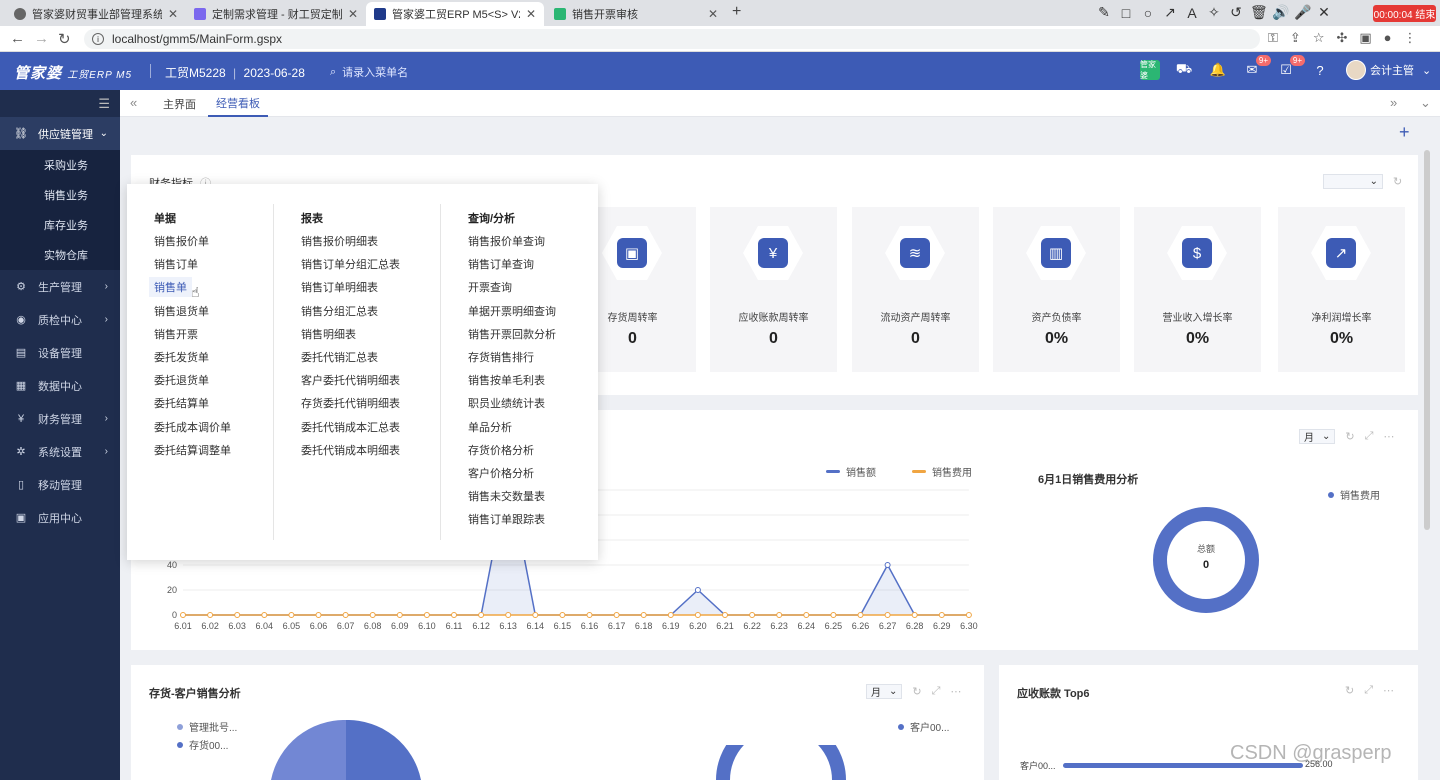 The height and width of the screenshot is (780, 1440). What do you see at coordinates (60, 103) in the screenshot?
I see `sidebar-collapse-icon: ☰` at bounding box center [60, 103].